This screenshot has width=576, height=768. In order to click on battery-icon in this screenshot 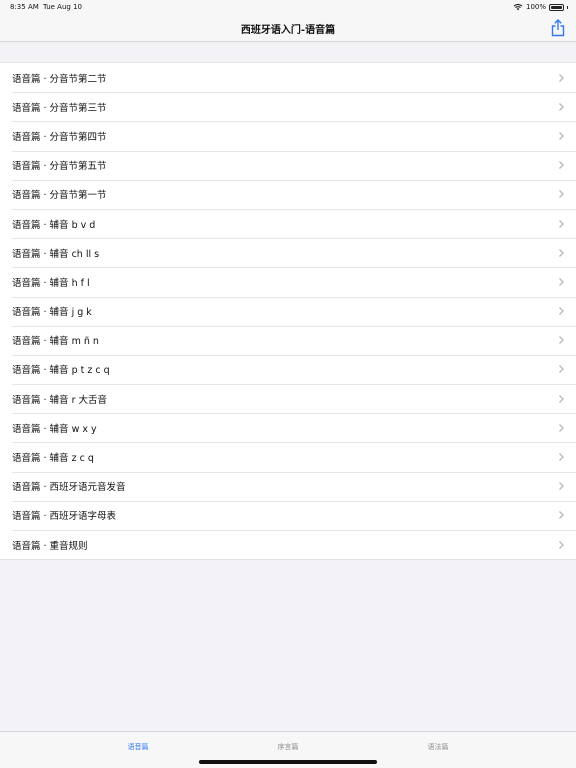, I will do `click(556, 7)`.